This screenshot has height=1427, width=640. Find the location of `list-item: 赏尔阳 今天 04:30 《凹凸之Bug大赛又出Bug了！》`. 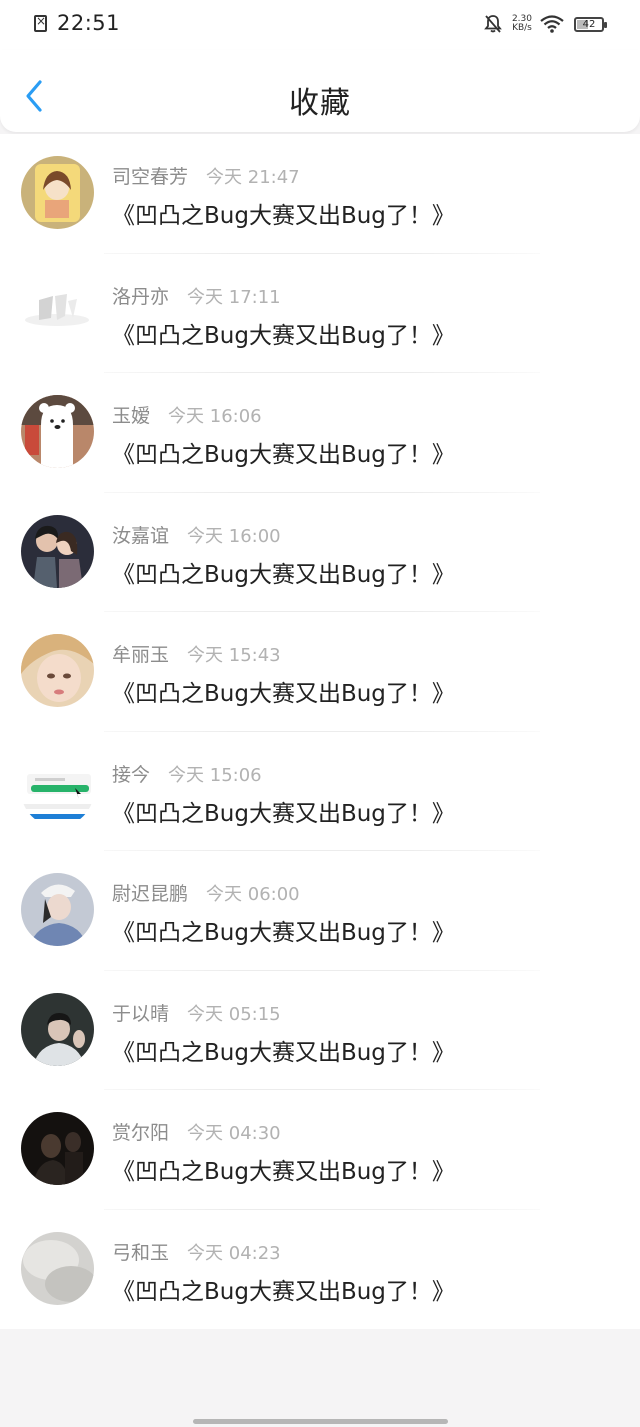

list-item: 赏尔阳 今天 04:30 《凹凸之Bug大赛又出Bug了！》 is located at coordinates (320, 1150).